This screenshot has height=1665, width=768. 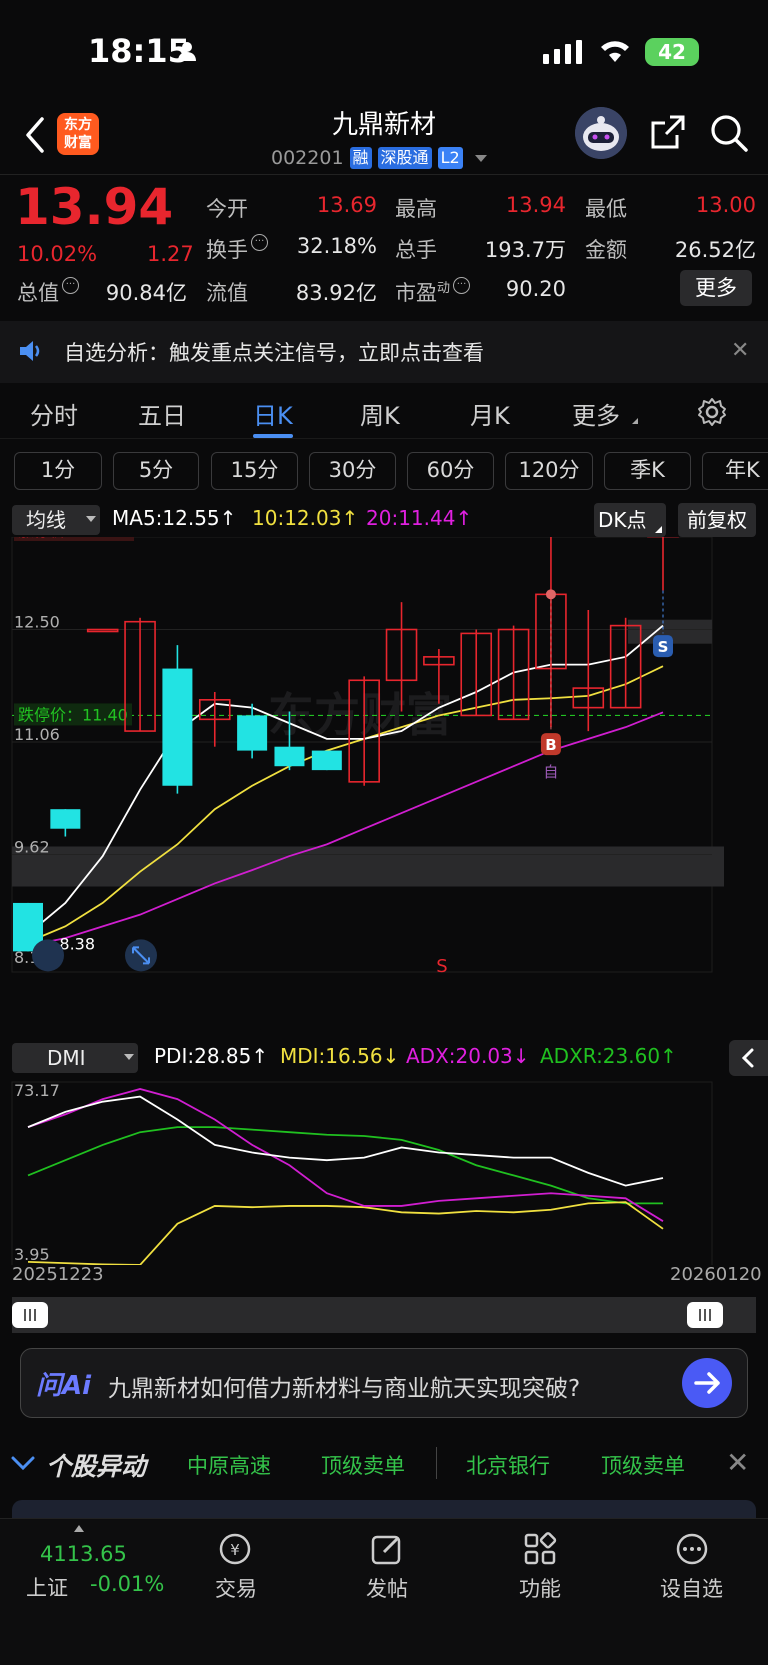 I want to click on share-icon, so click(x=668, y=132).